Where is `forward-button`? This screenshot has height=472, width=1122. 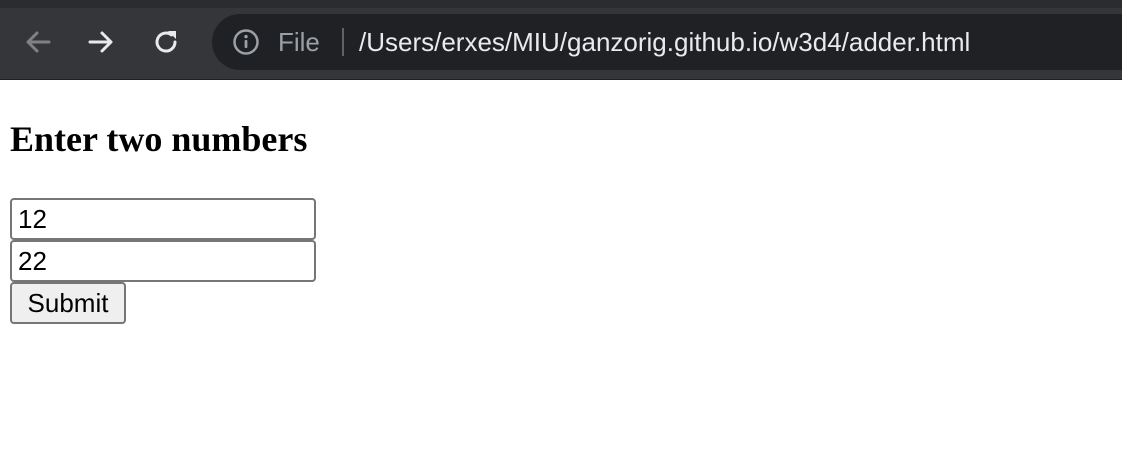 forward-button is located at coordinates (101, 42).